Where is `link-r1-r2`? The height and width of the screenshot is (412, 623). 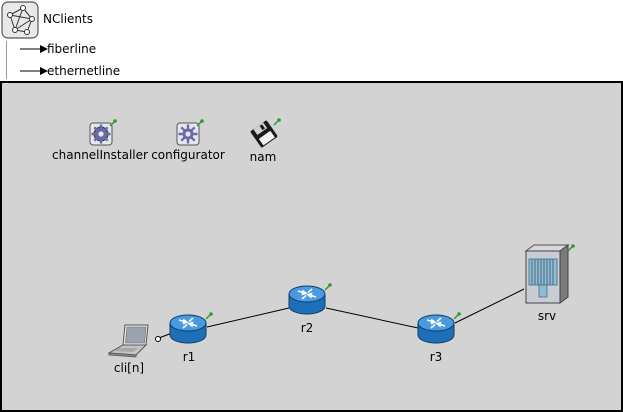 link-r1-r2 is located at coordinates (248, 317).